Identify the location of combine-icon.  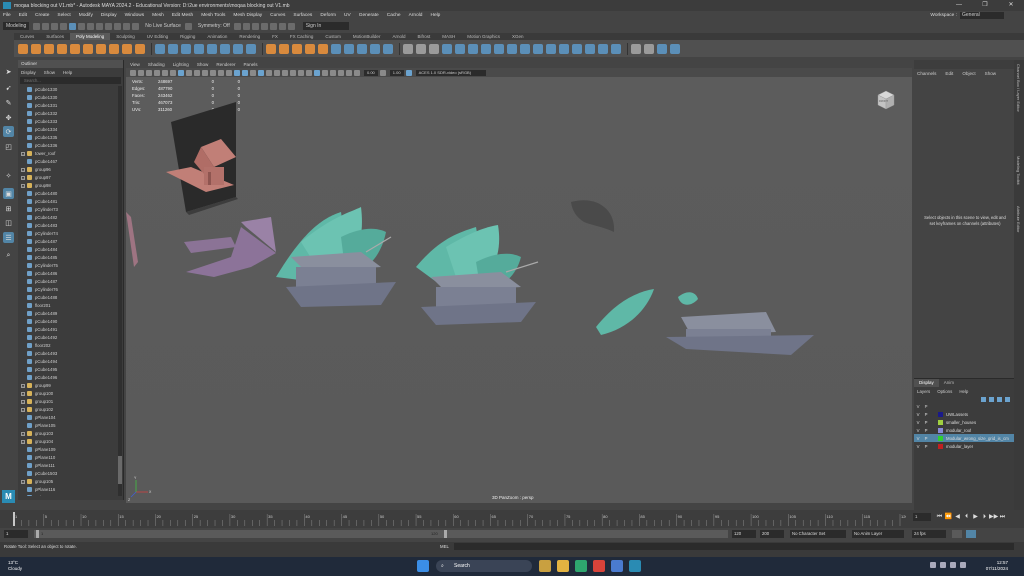
(160, 48).